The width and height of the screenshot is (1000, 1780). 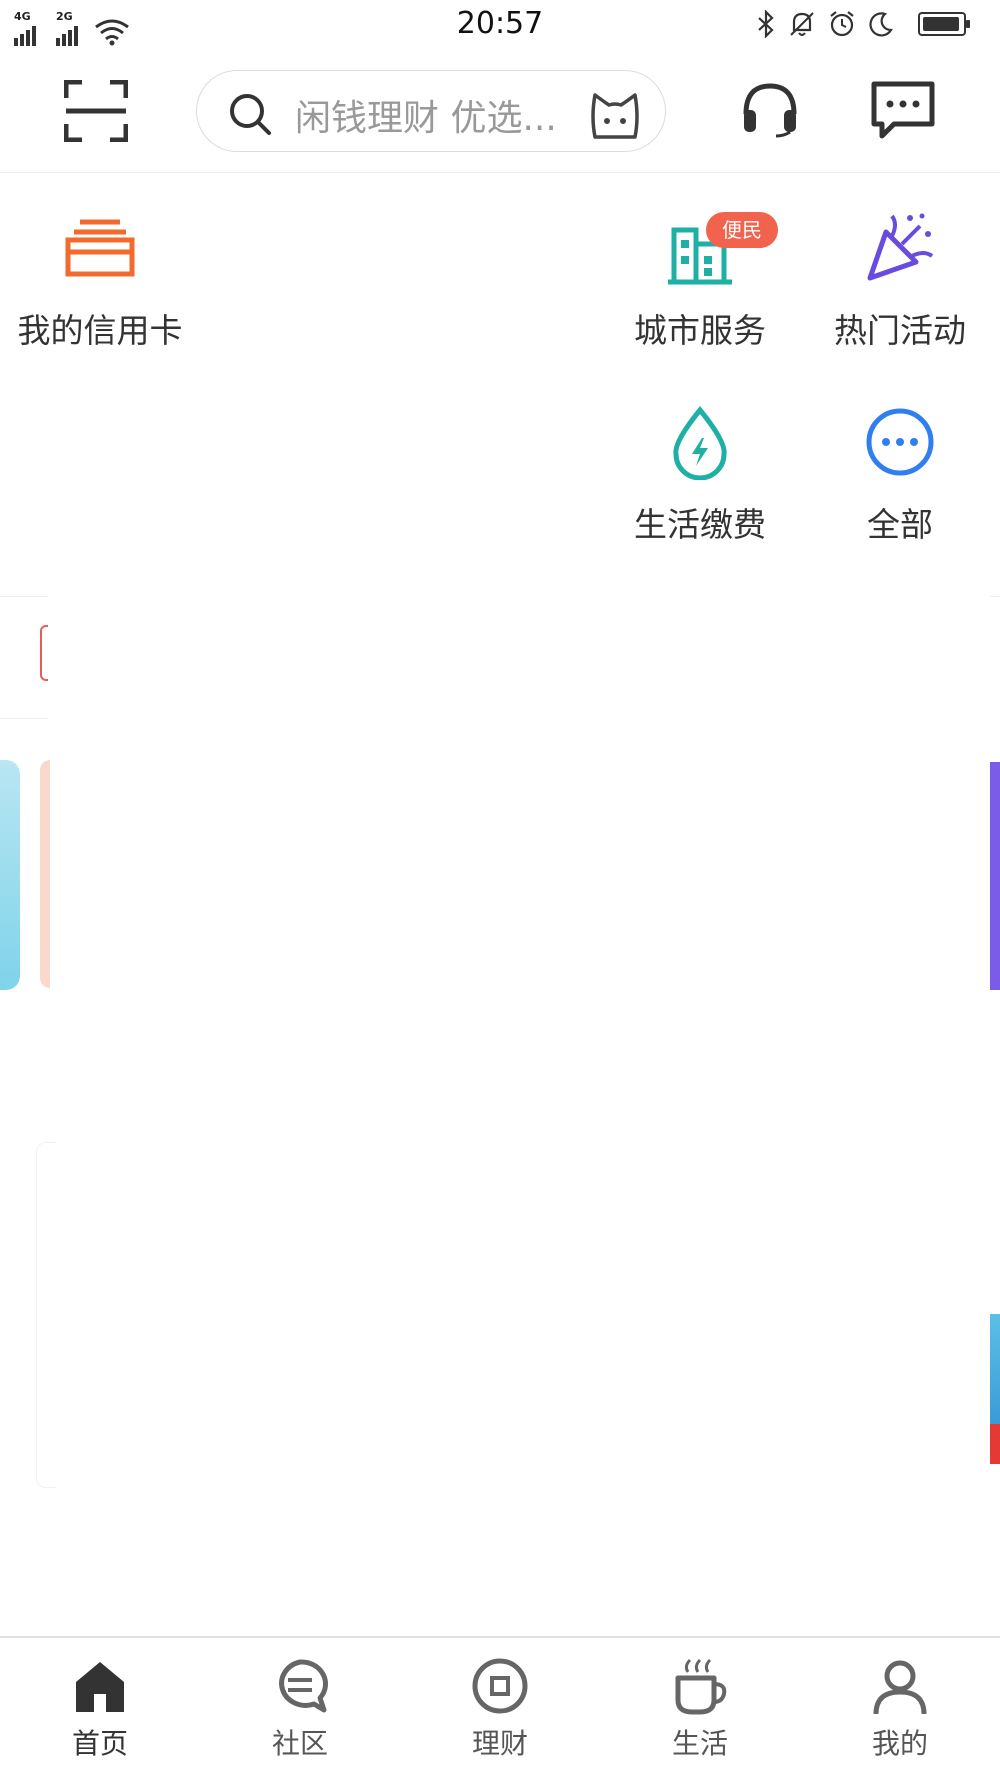 What do you see at coordinates (299, 1743) in the screenshot?
I see `nav-community-label: 社区` at bounding box center [299, 1743].